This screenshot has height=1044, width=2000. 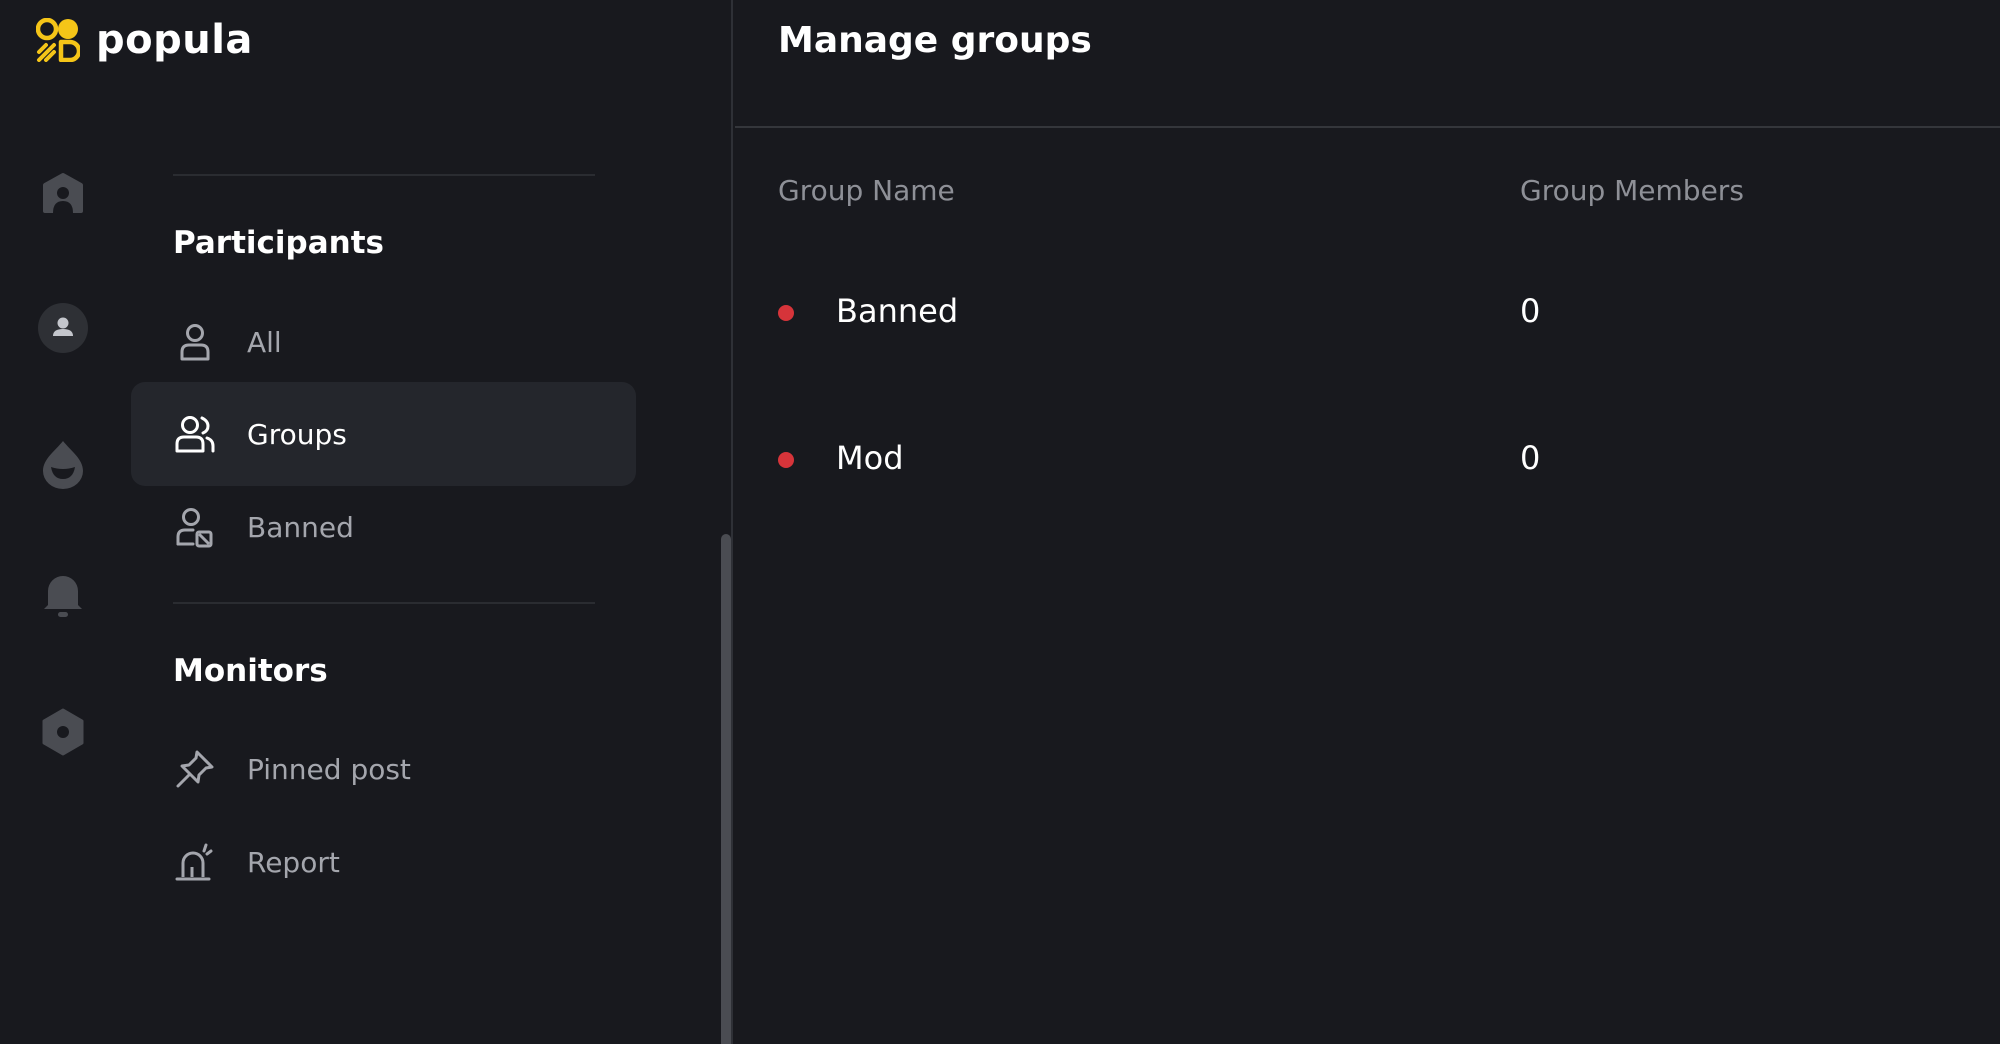 I want to click on group-name: Mod, so click(x=870, y=458).